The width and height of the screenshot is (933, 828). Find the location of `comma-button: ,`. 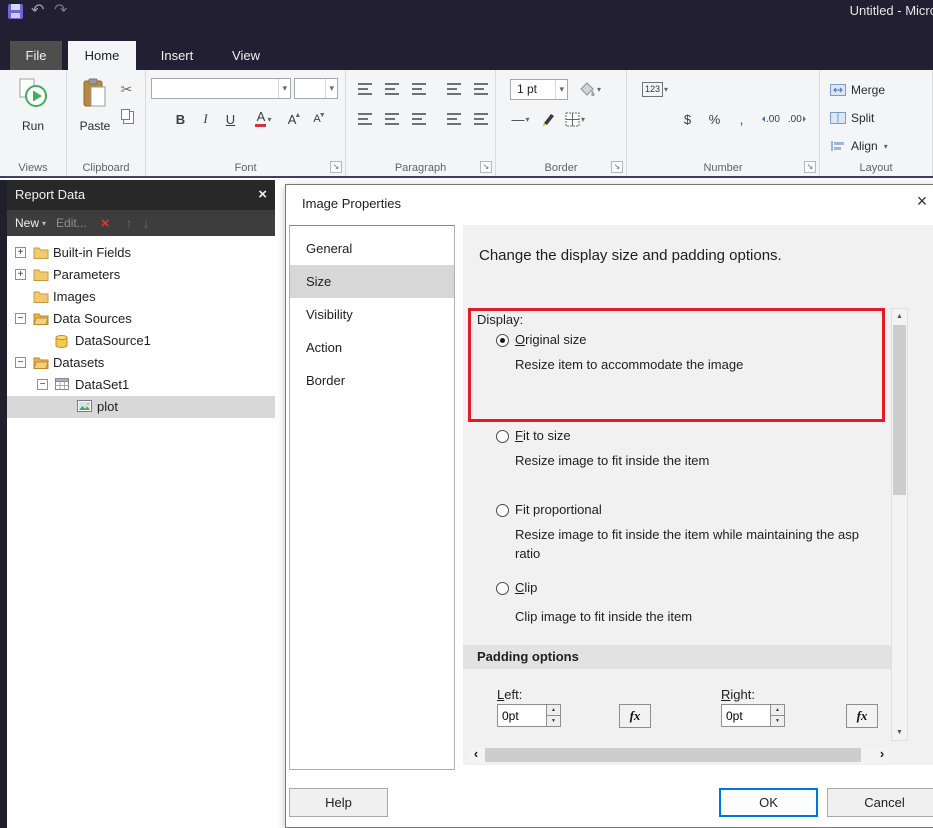

comma-button: , is located at coordinates (741, 119).